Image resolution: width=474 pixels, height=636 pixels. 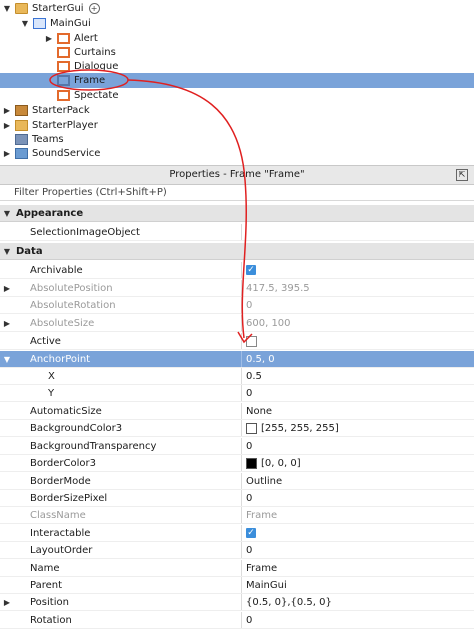 What do you see at coordinates (60, 481) in the screenshot?
I see `property-name: BorderMode` at bounding box center [60, 481].